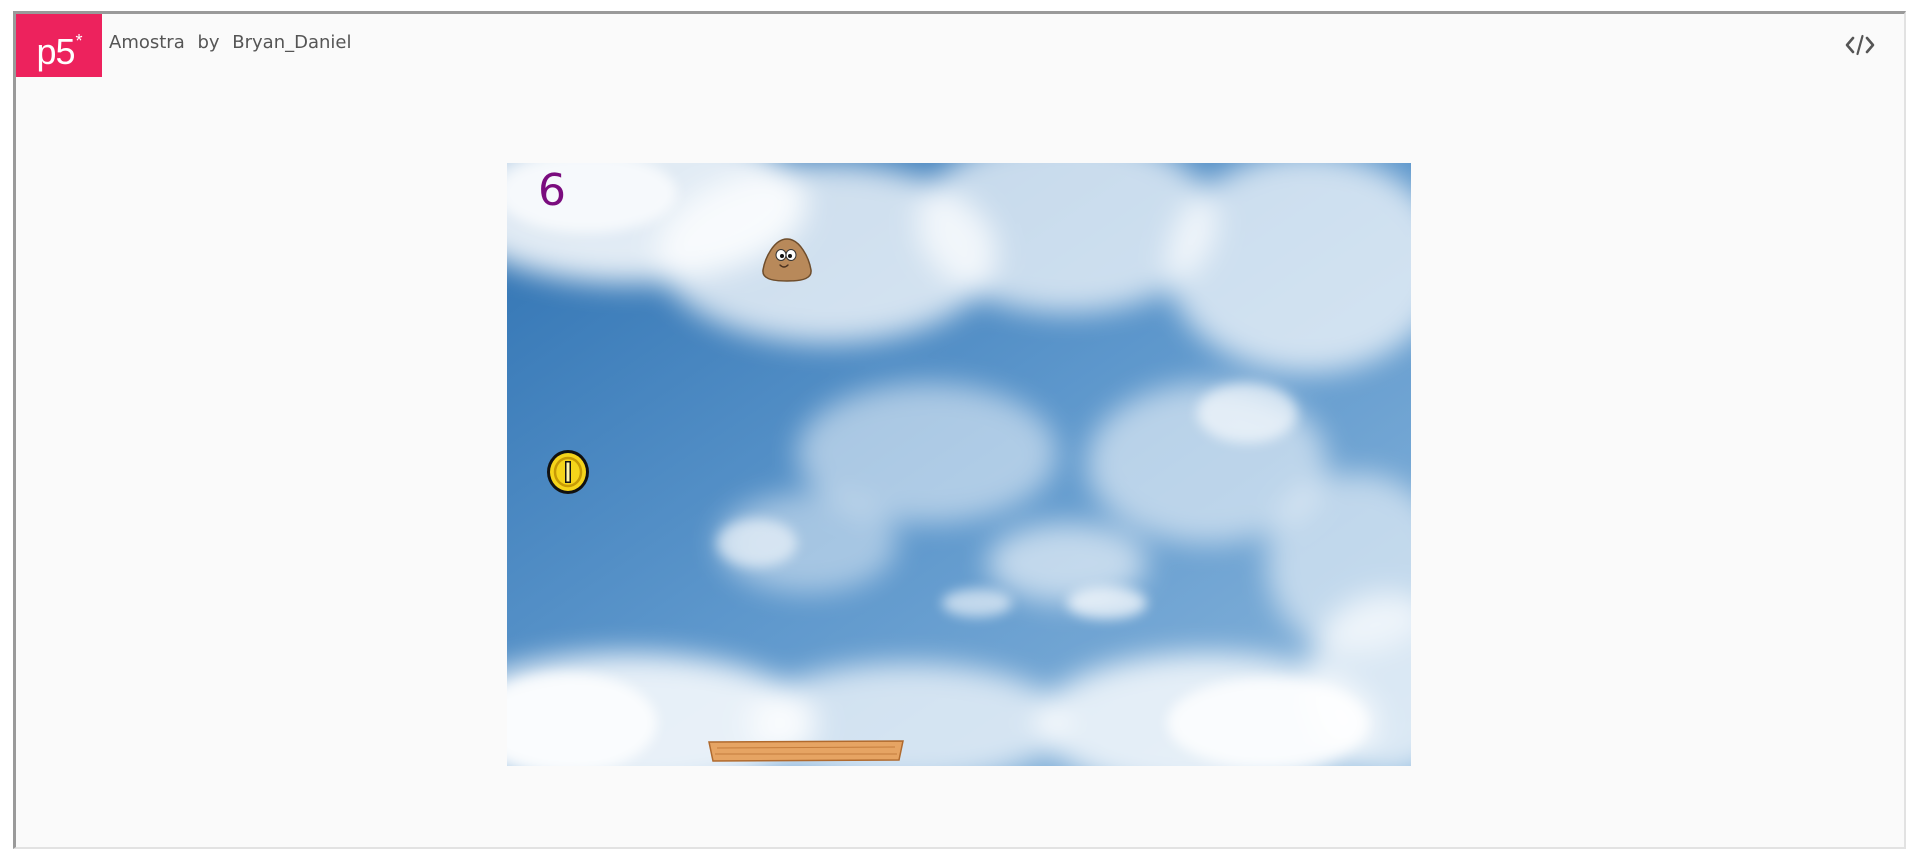 This screenshot has height=864, width=1919. I want to click on author-link: Bryan_Daniel, so click(291, 42).